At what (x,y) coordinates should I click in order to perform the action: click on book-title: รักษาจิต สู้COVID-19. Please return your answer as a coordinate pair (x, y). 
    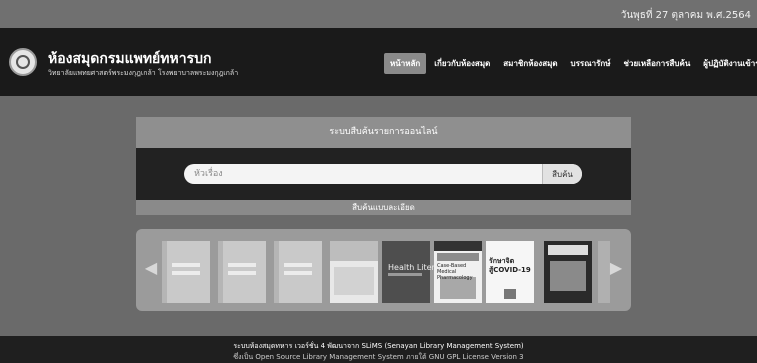
    Looking at the image, I should click on (510, 265).